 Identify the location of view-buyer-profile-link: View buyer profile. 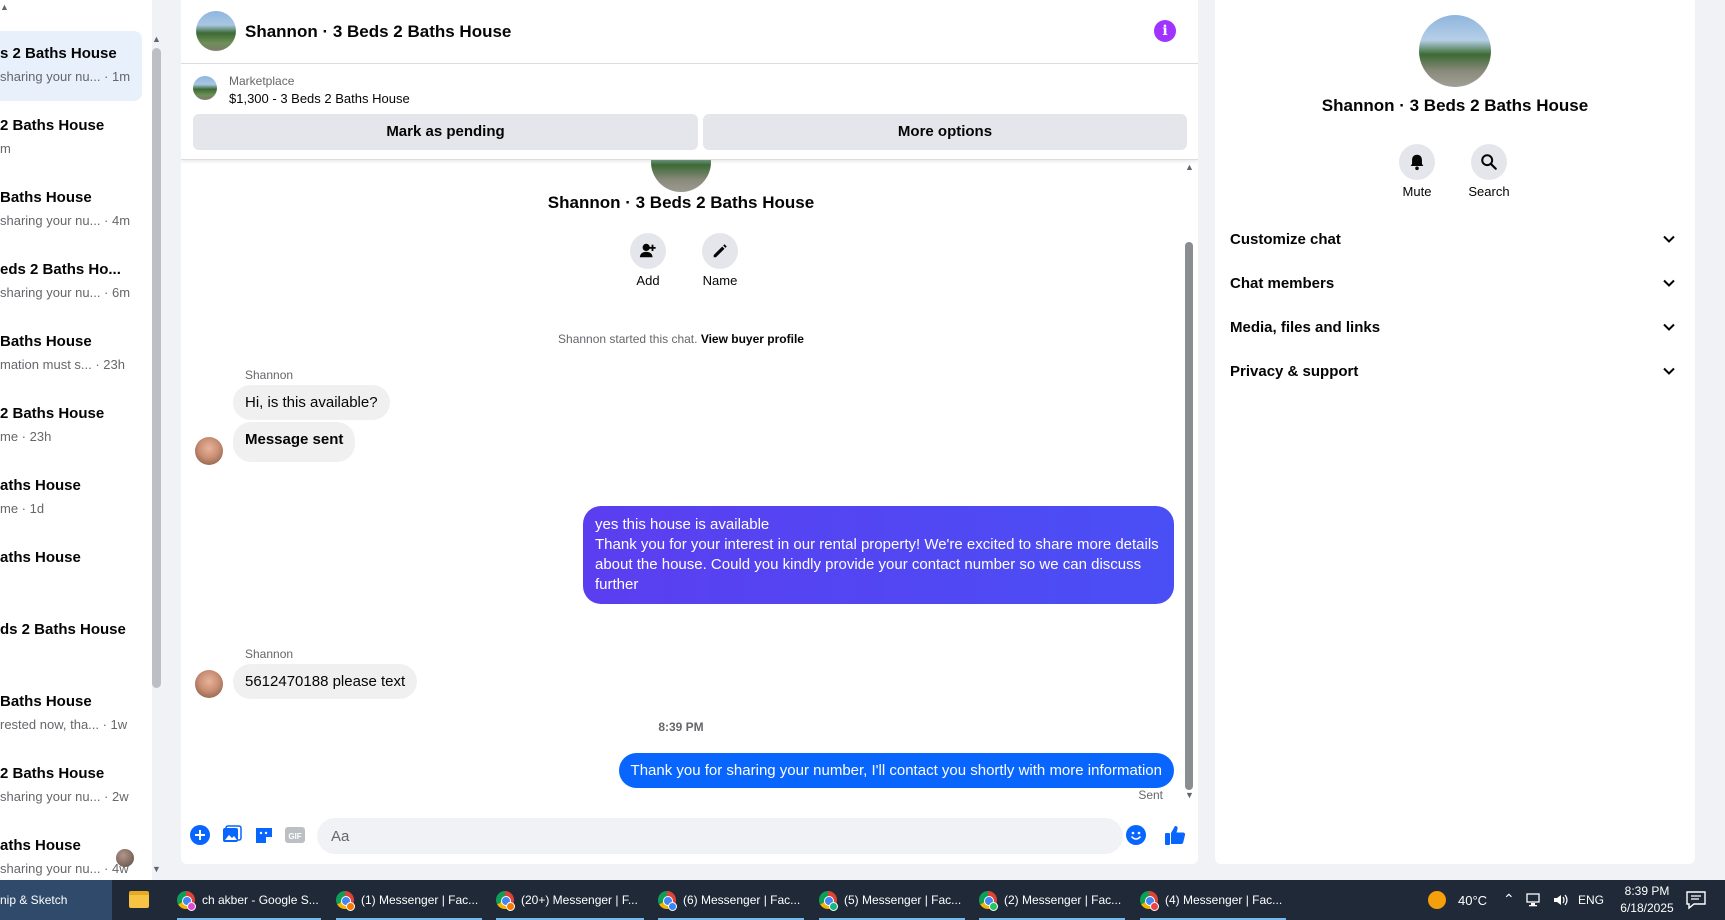
(752, 339).